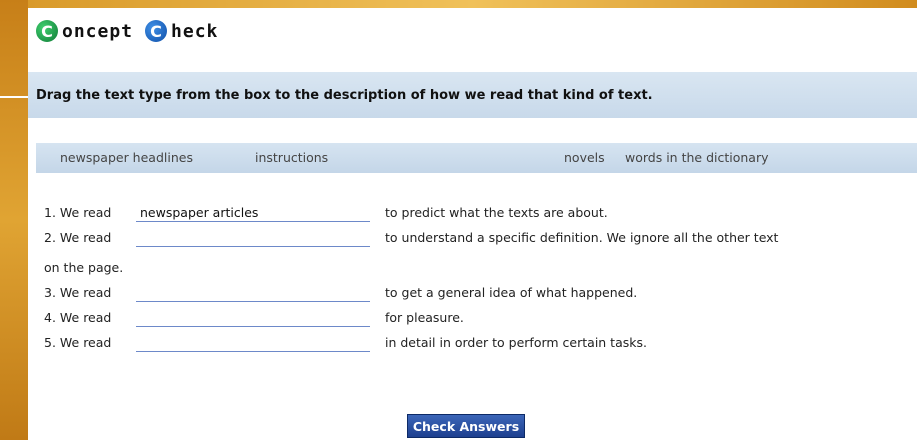 The width and height of the screenshot is (917, 440). What do you see at coordinates (472, 4) in the screenshot?
I see `top-frame` at bounding box center [472, 4].